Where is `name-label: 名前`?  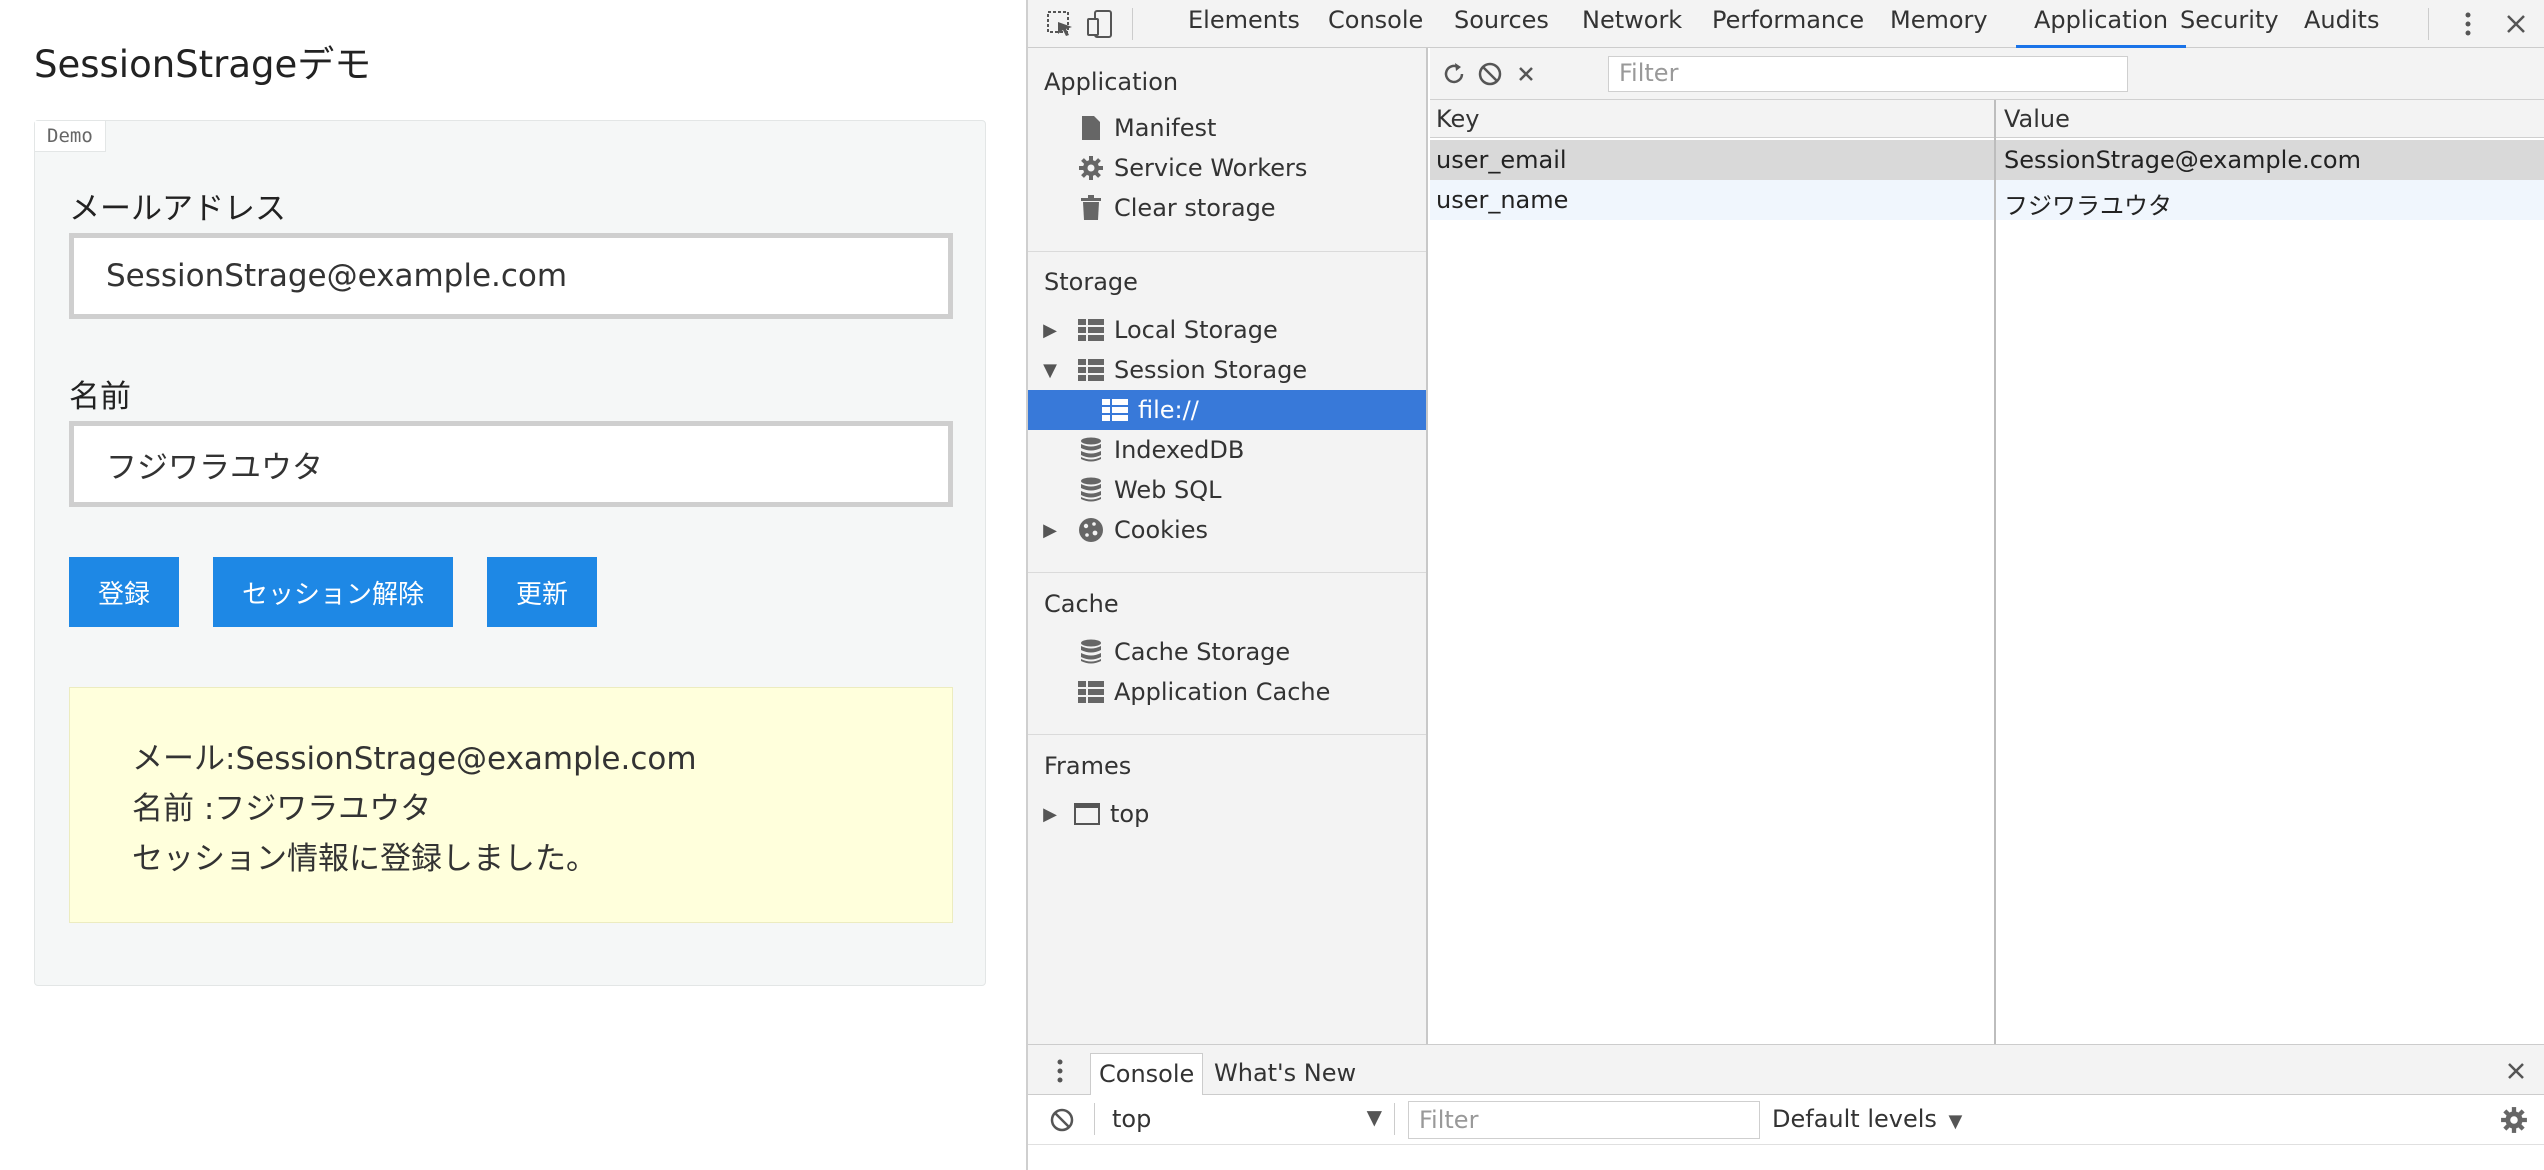
name-label: 名前 is located at coordinates (100, 397).